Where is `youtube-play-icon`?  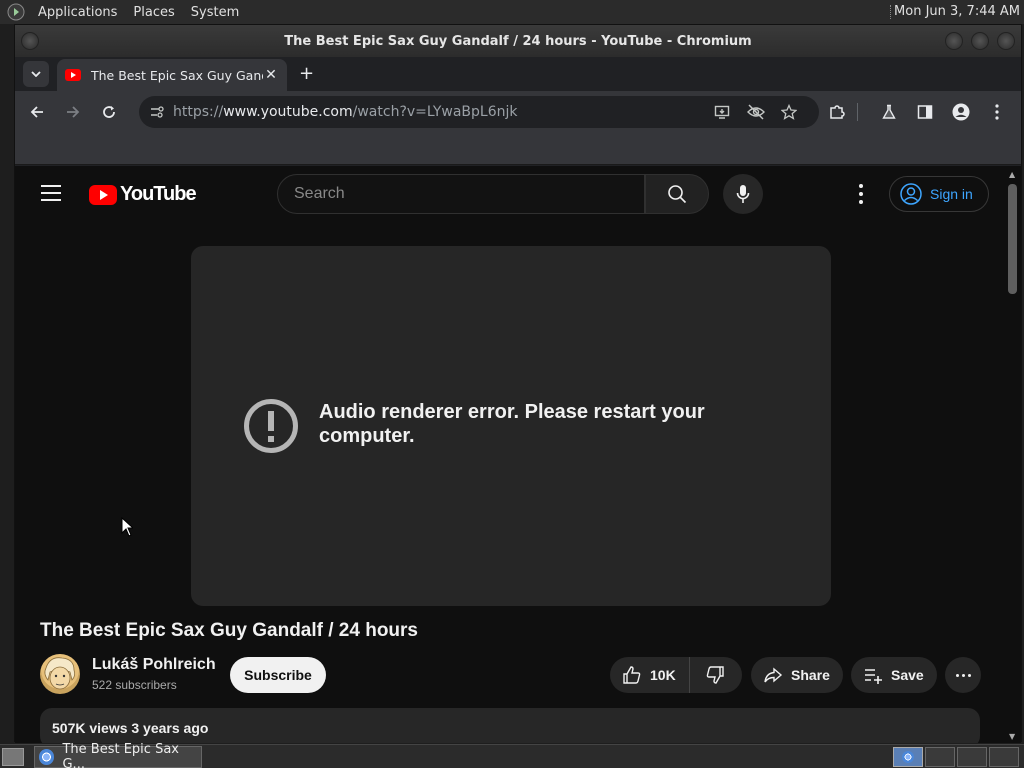
youtube-play-icon is located at coordinates (103, 194).